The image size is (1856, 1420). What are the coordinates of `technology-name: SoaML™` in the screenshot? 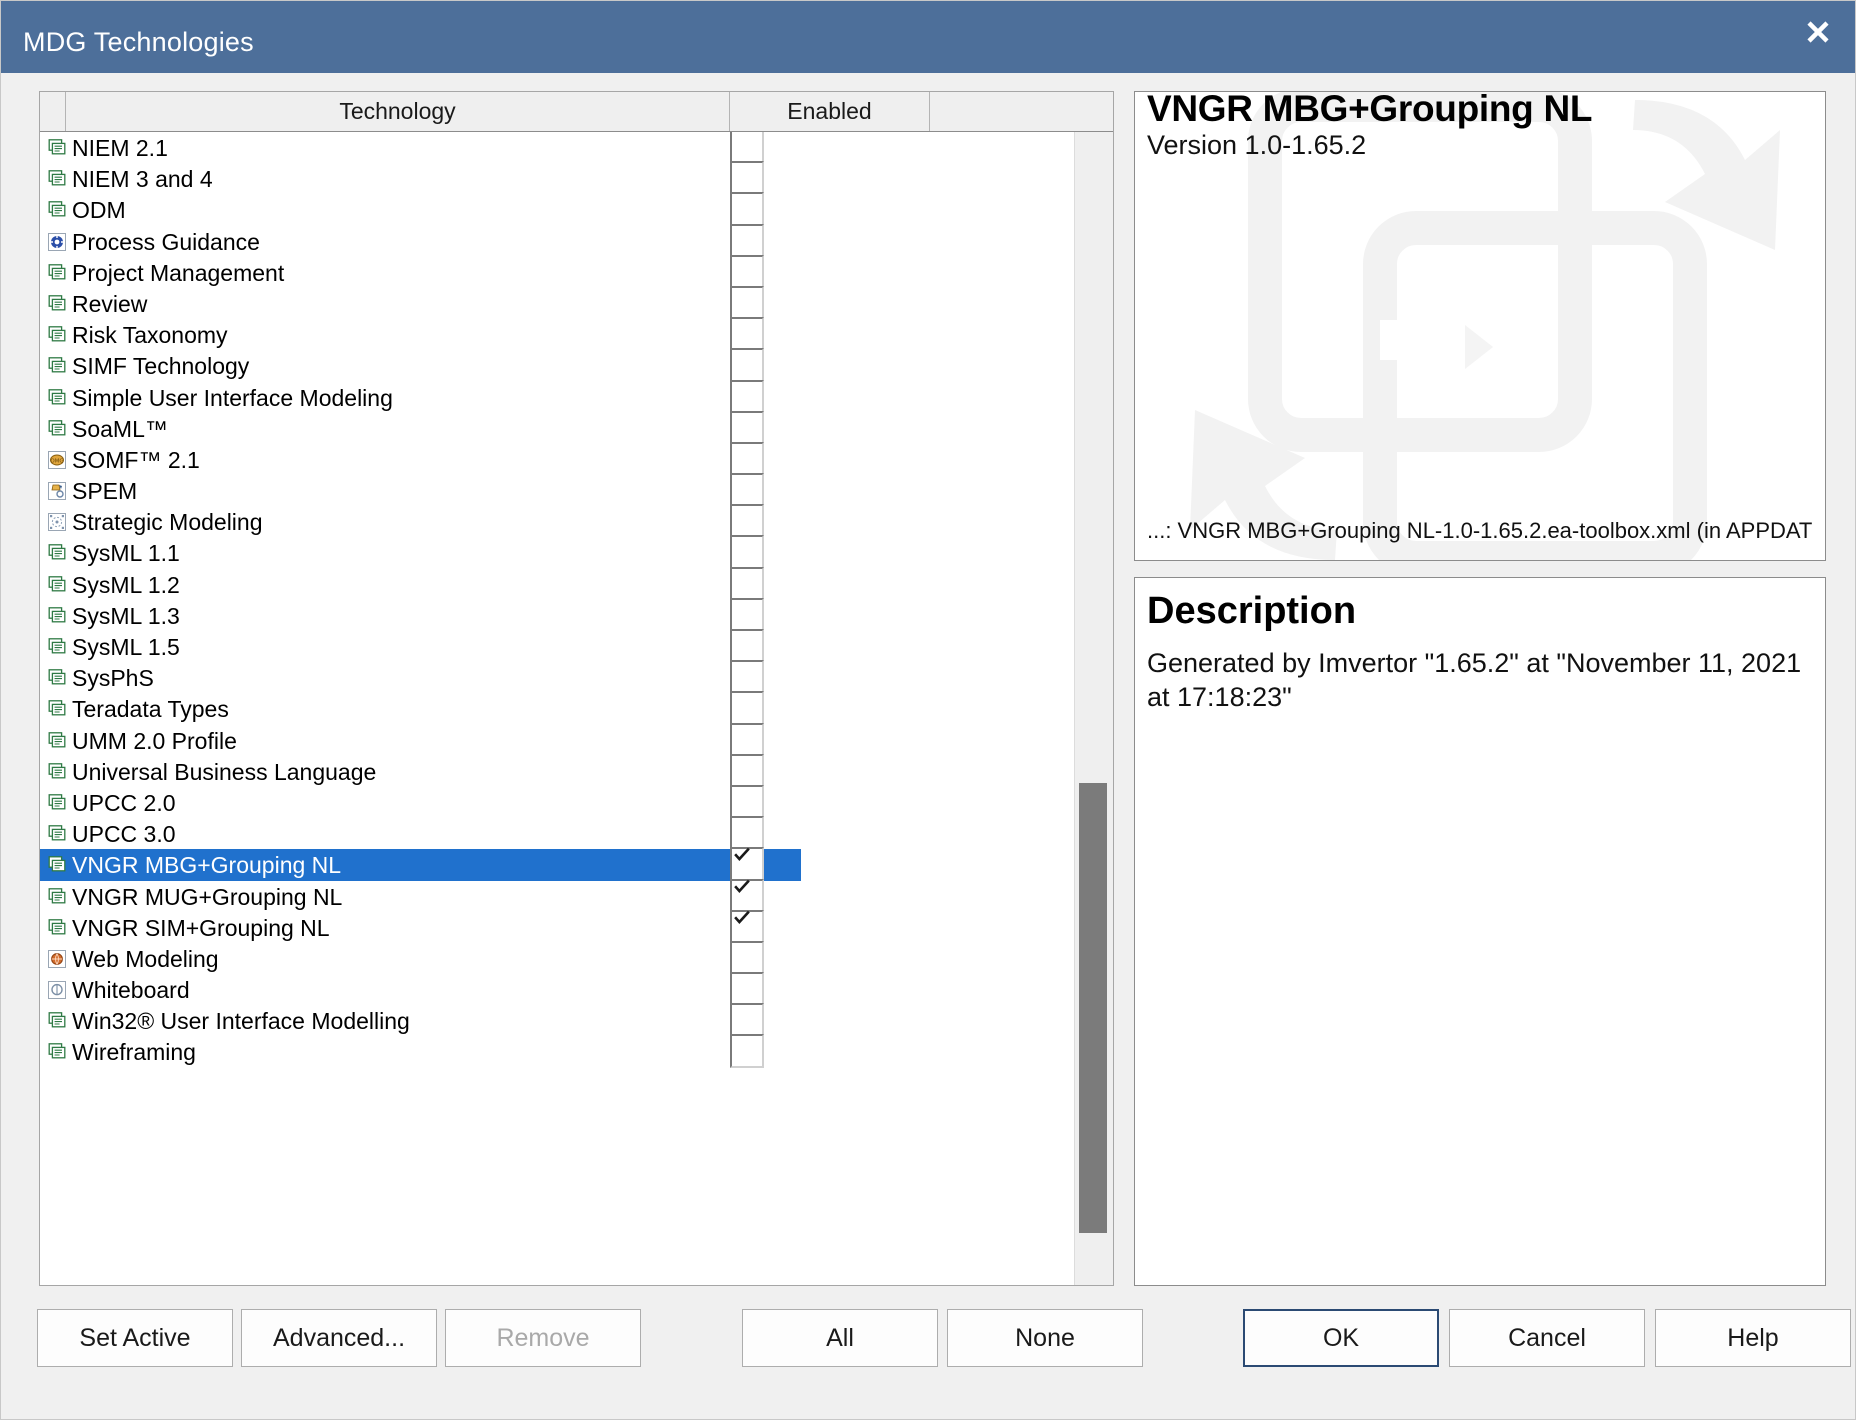 It's located at (120, 428).